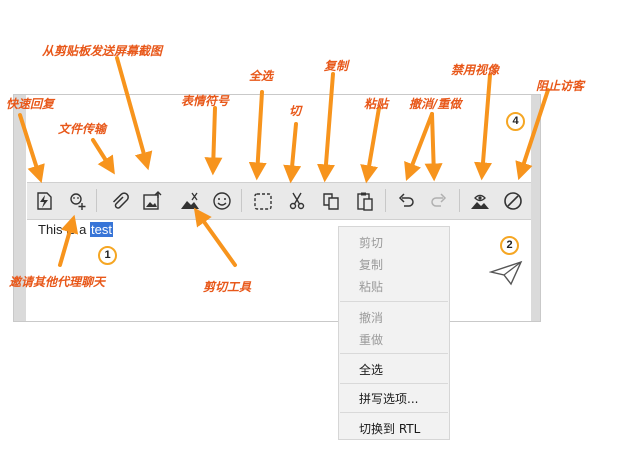  I want to click on callout-emoji: 表情符号, so click(205, 101).